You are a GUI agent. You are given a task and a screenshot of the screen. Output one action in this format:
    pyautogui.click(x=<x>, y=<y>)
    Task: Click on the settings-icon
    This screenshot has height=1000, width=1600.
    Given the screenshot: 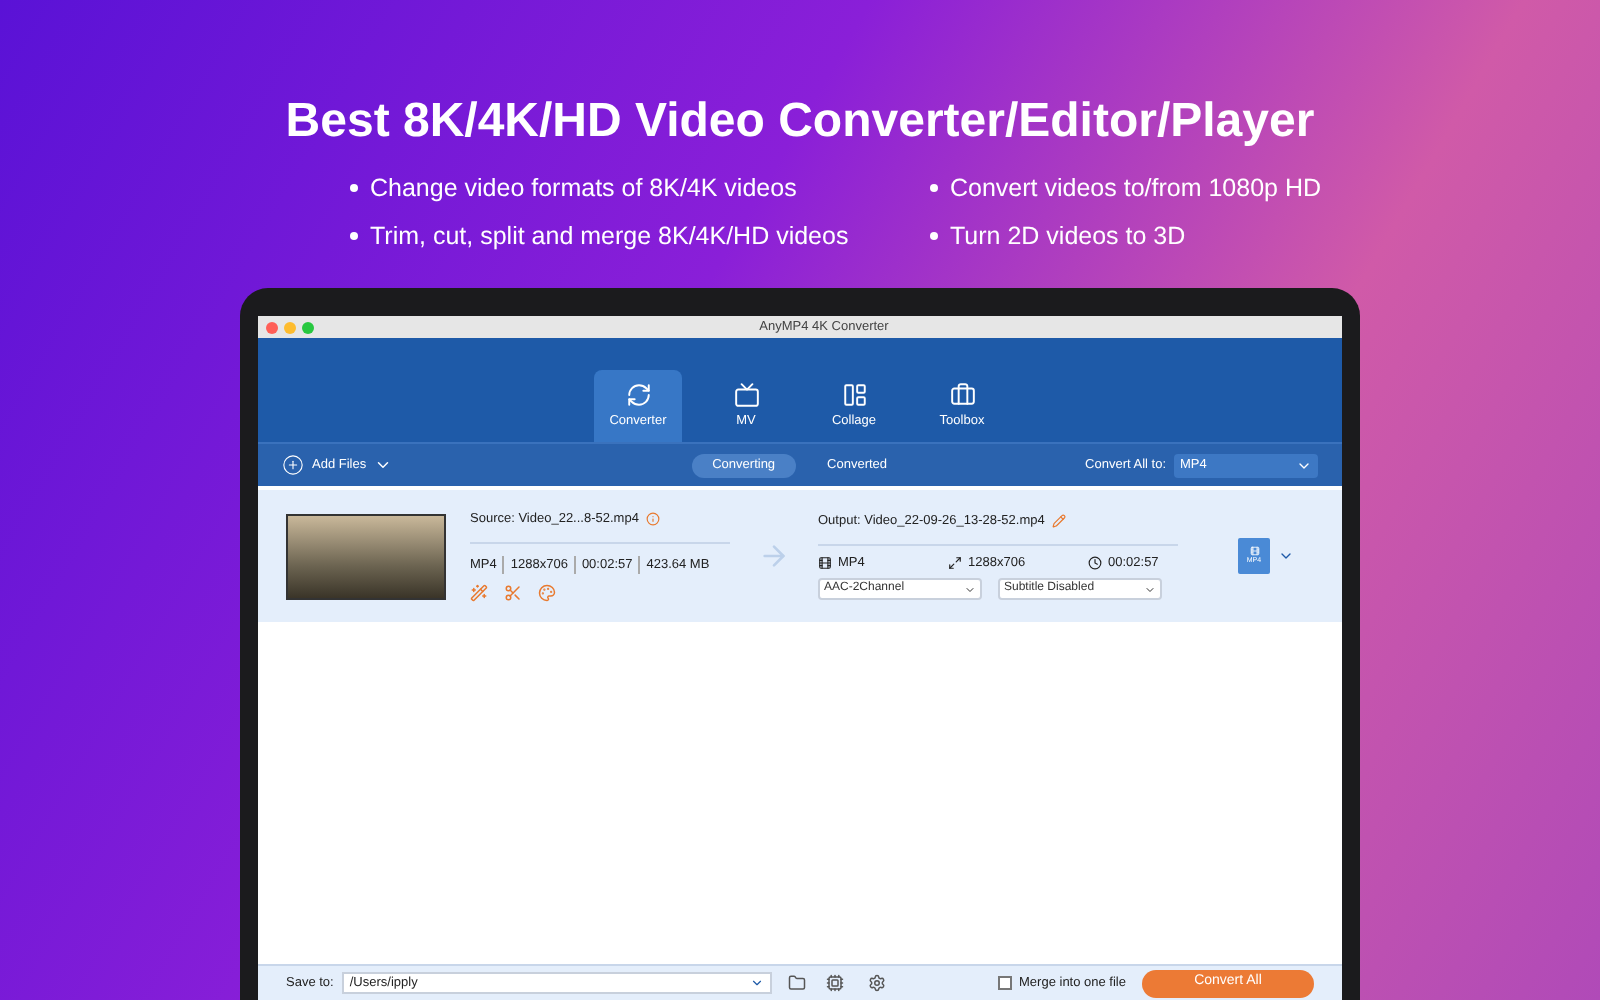 What is the action you would take?
    pyautogui.click(x=876, y=983)
    